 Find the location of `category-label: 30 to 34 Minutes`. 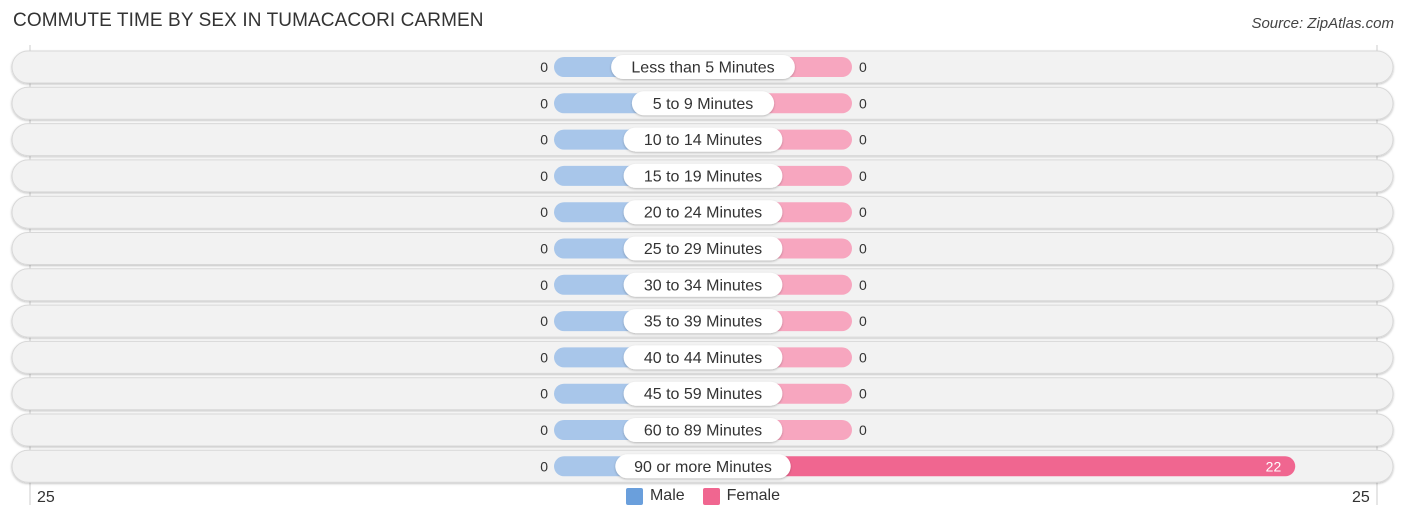

category-label: 30 to 34 Minutes is located at coordinates (703, 285).